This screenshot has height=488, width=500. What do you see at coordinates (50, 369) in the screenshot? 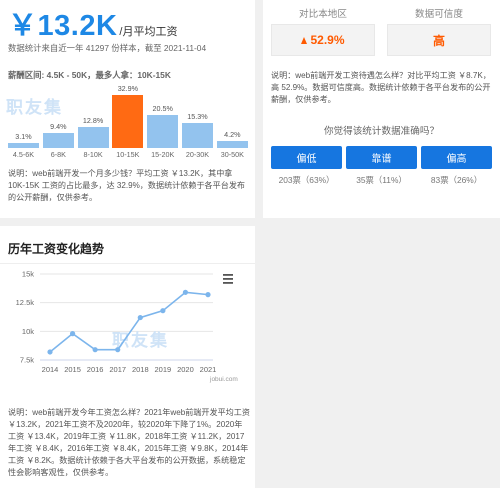
I see `x-tick-label: 2014` at bounding box center [50, 369].